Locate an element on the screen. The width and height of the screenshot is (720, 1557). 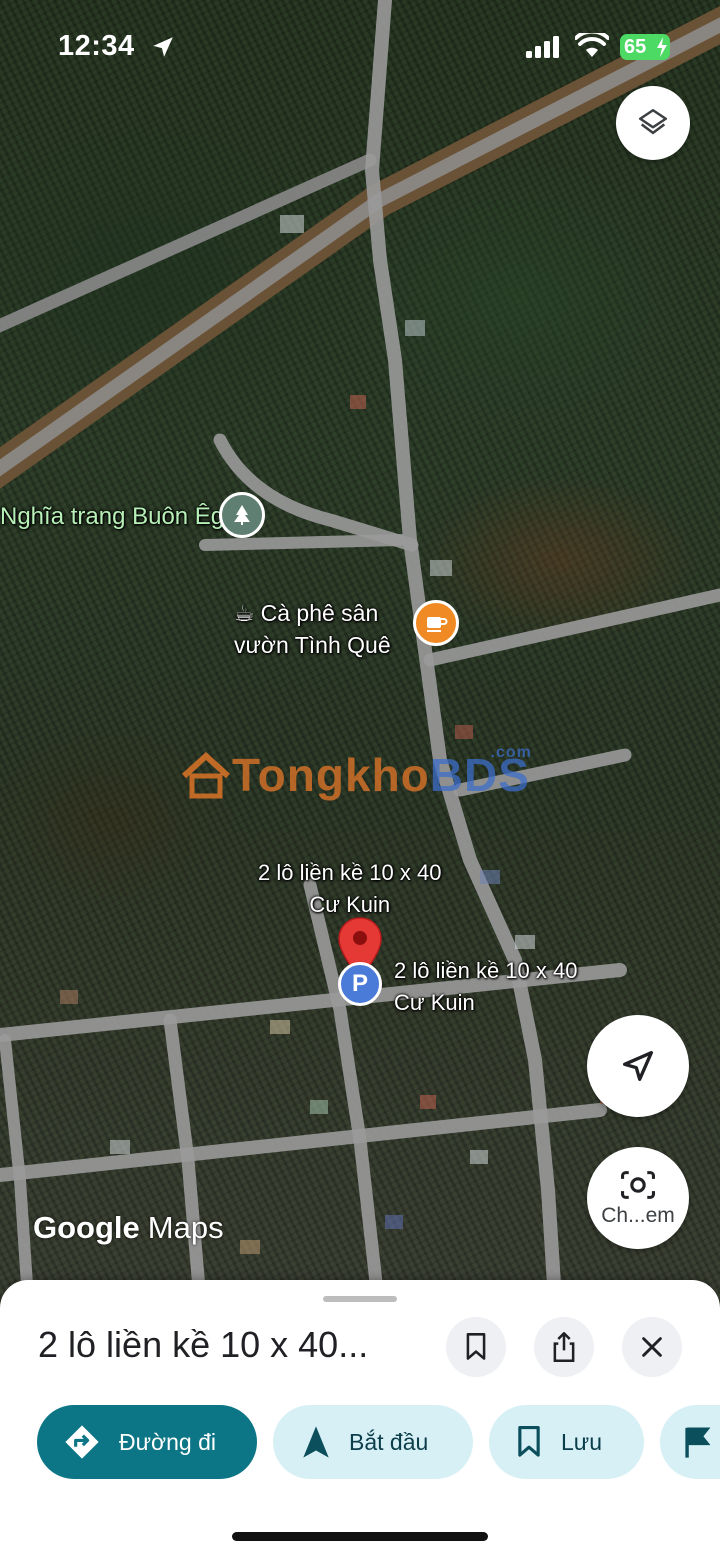
listing-label-side: 2 lô liền kề 10 x 40 Cư Kuin is located at coordinates (485, 987).